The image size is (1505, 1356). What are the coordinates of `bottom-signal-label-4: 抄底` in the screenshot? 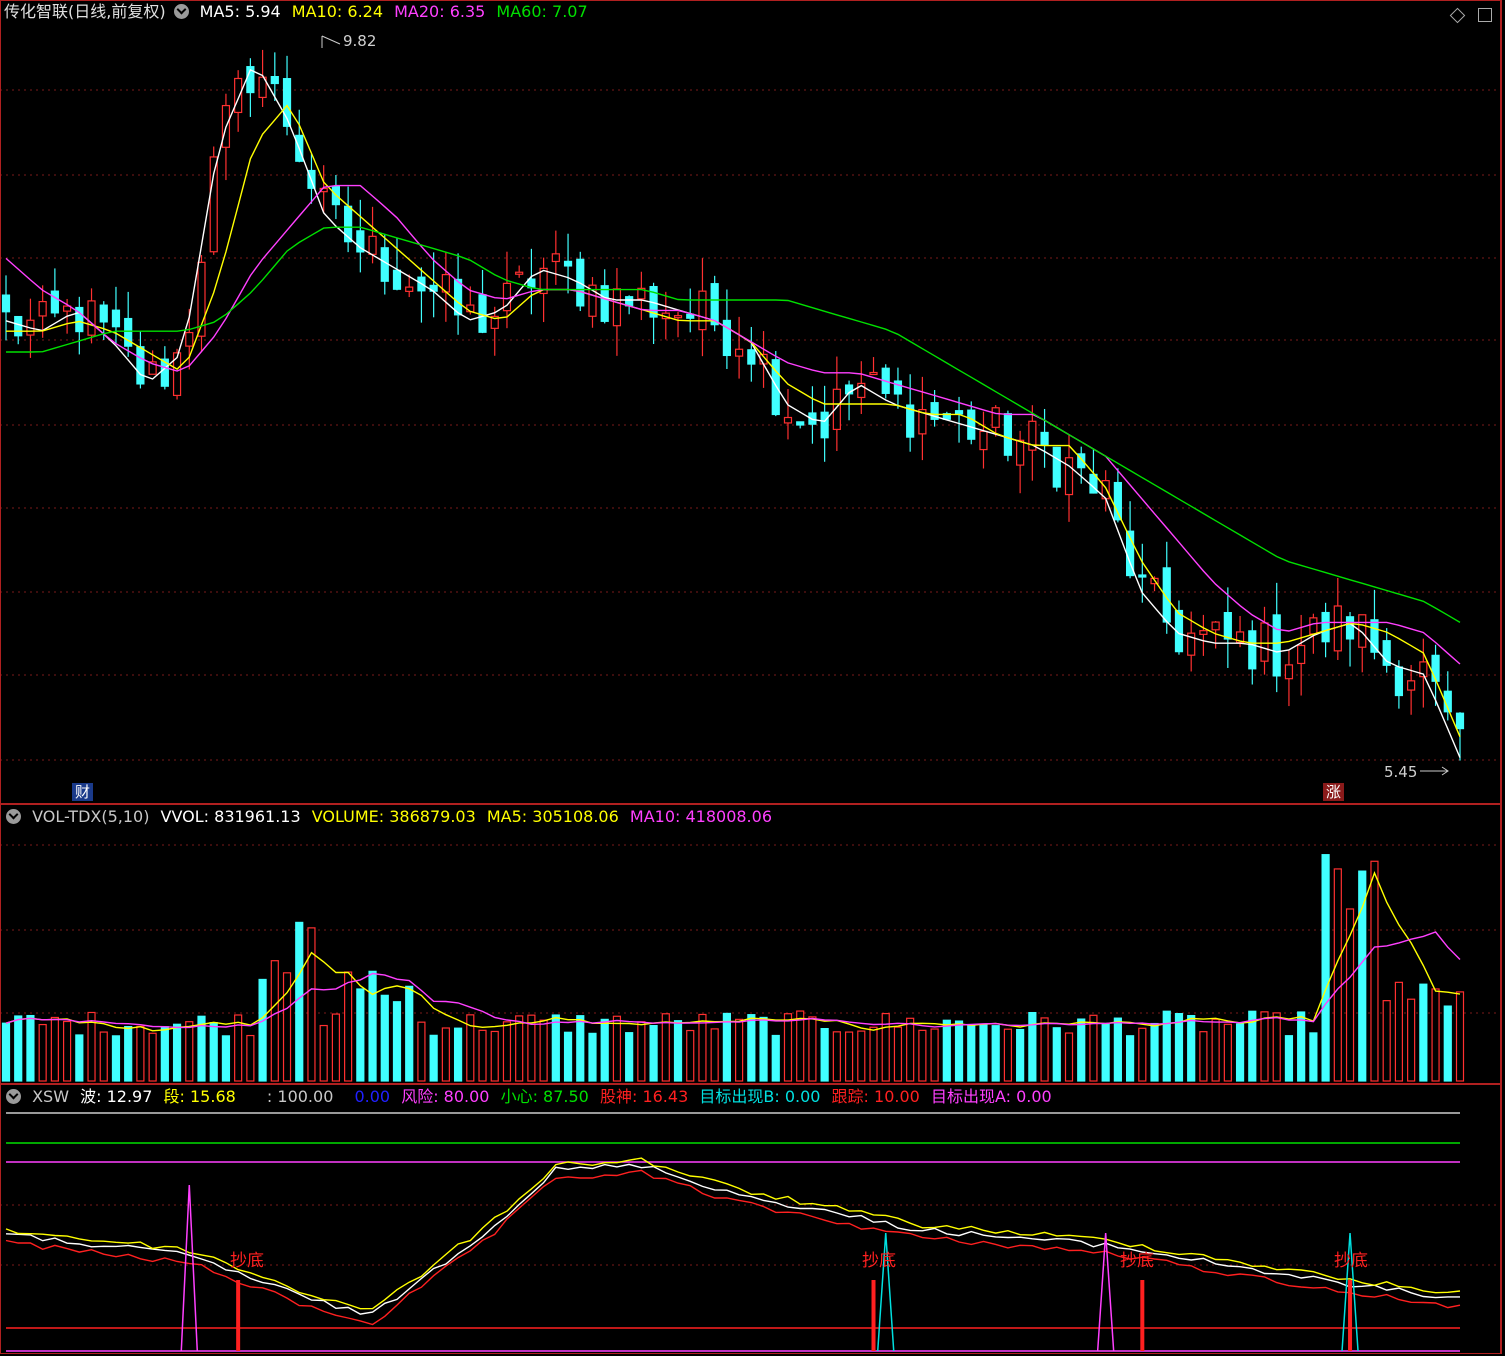 It's located at (1351, 1261).